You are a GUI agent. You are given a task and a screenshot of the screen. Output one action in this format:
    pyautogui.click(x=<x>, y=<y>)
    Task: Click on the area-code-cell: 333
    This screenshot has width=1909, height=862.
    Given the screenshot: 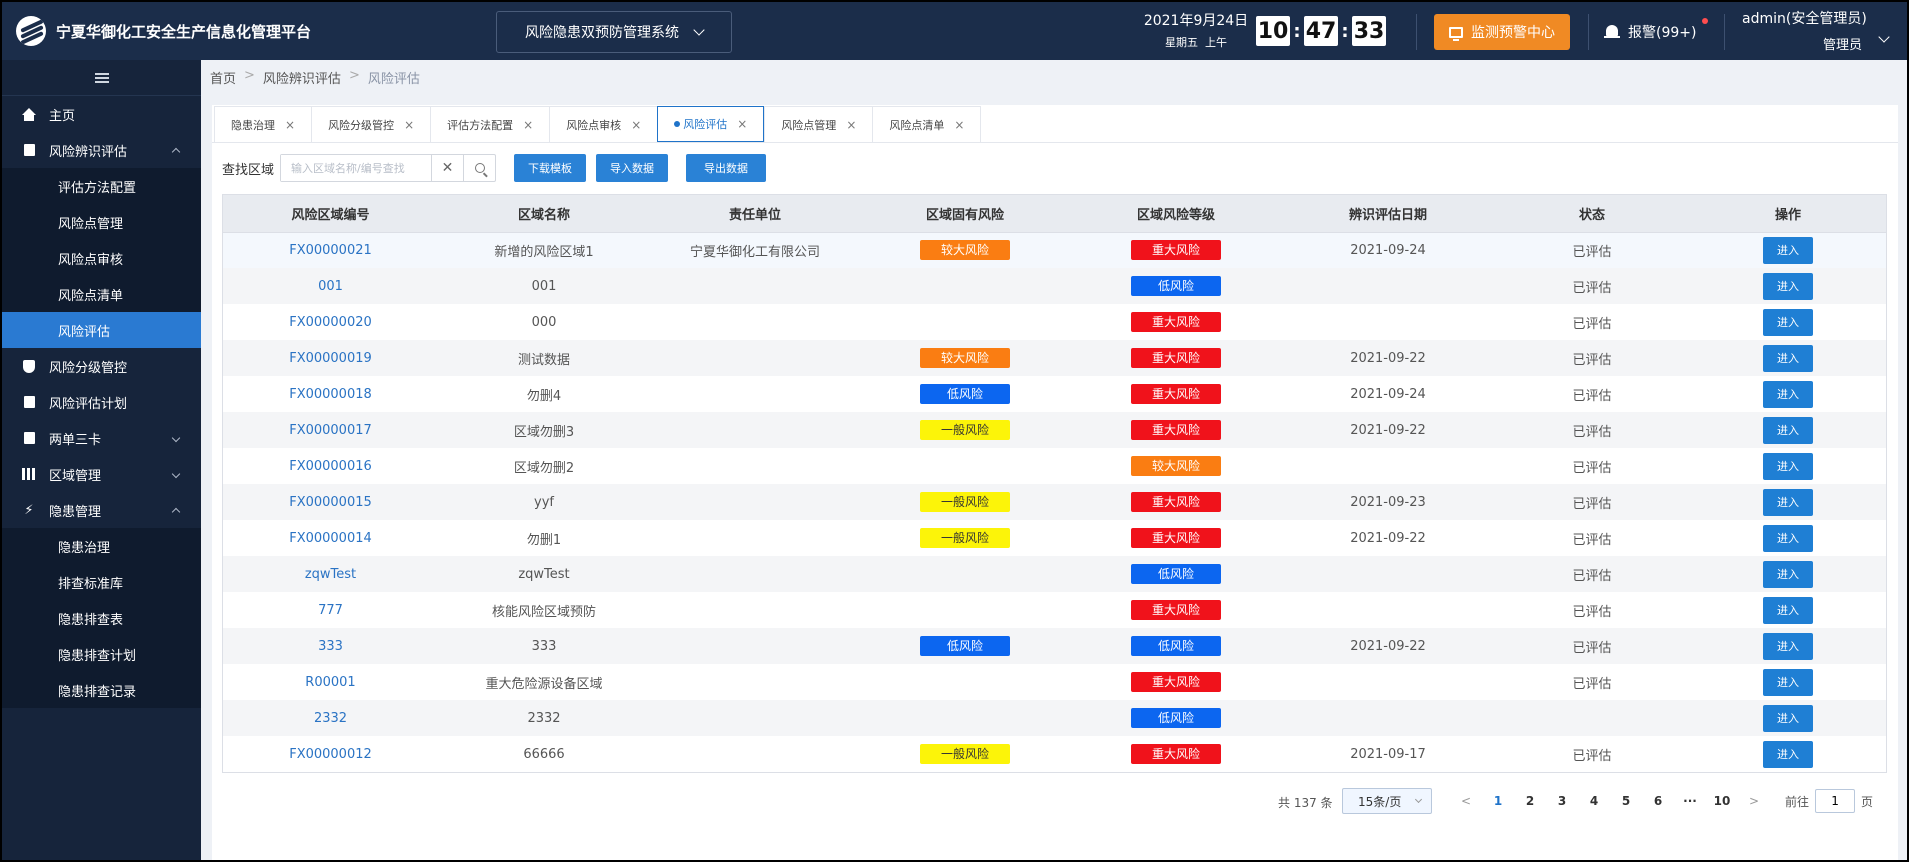 What is the action you would take?
    pyautogui.click(x=330, y=646)
    